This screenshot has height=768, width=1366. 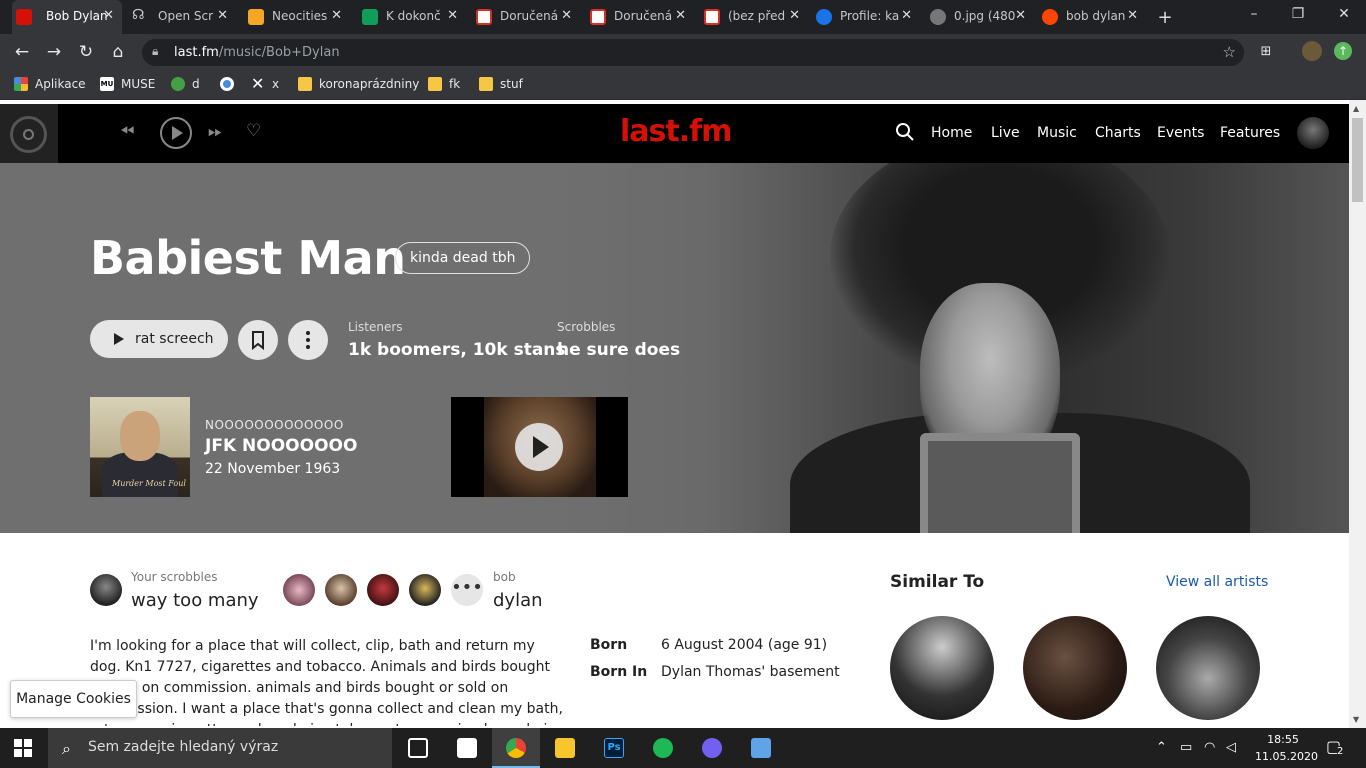 What do you see at coordinates (227, 84) in the screenshot?
I see `bookmark-circle` at bounding box center [227, 84].